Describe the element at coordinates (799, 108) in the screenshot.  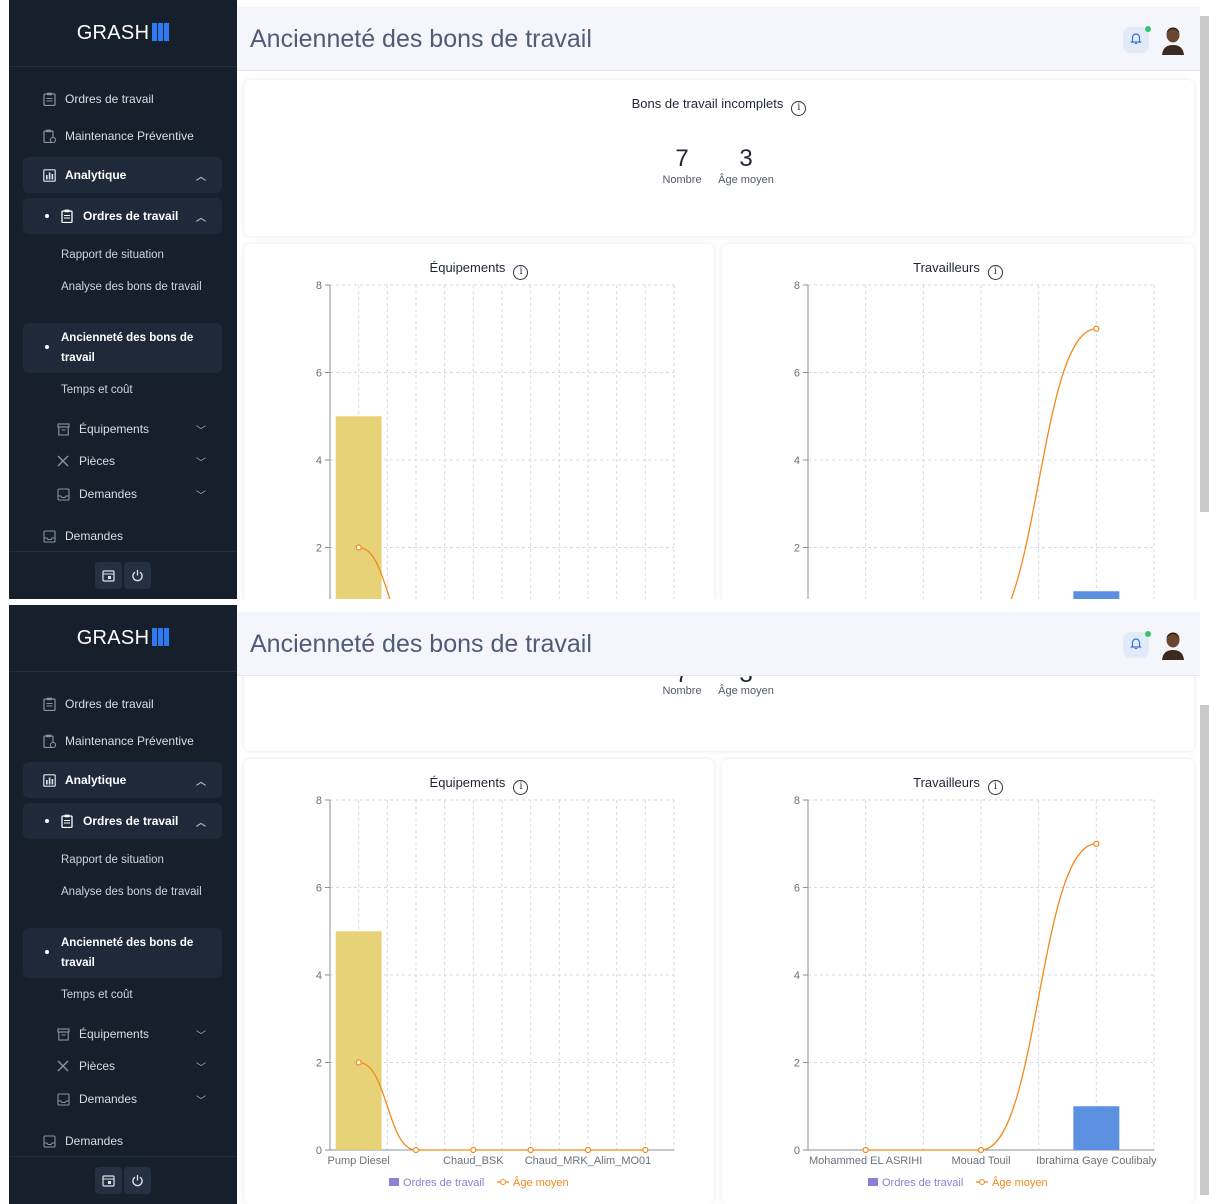
I see `info-icon: i` at that location.